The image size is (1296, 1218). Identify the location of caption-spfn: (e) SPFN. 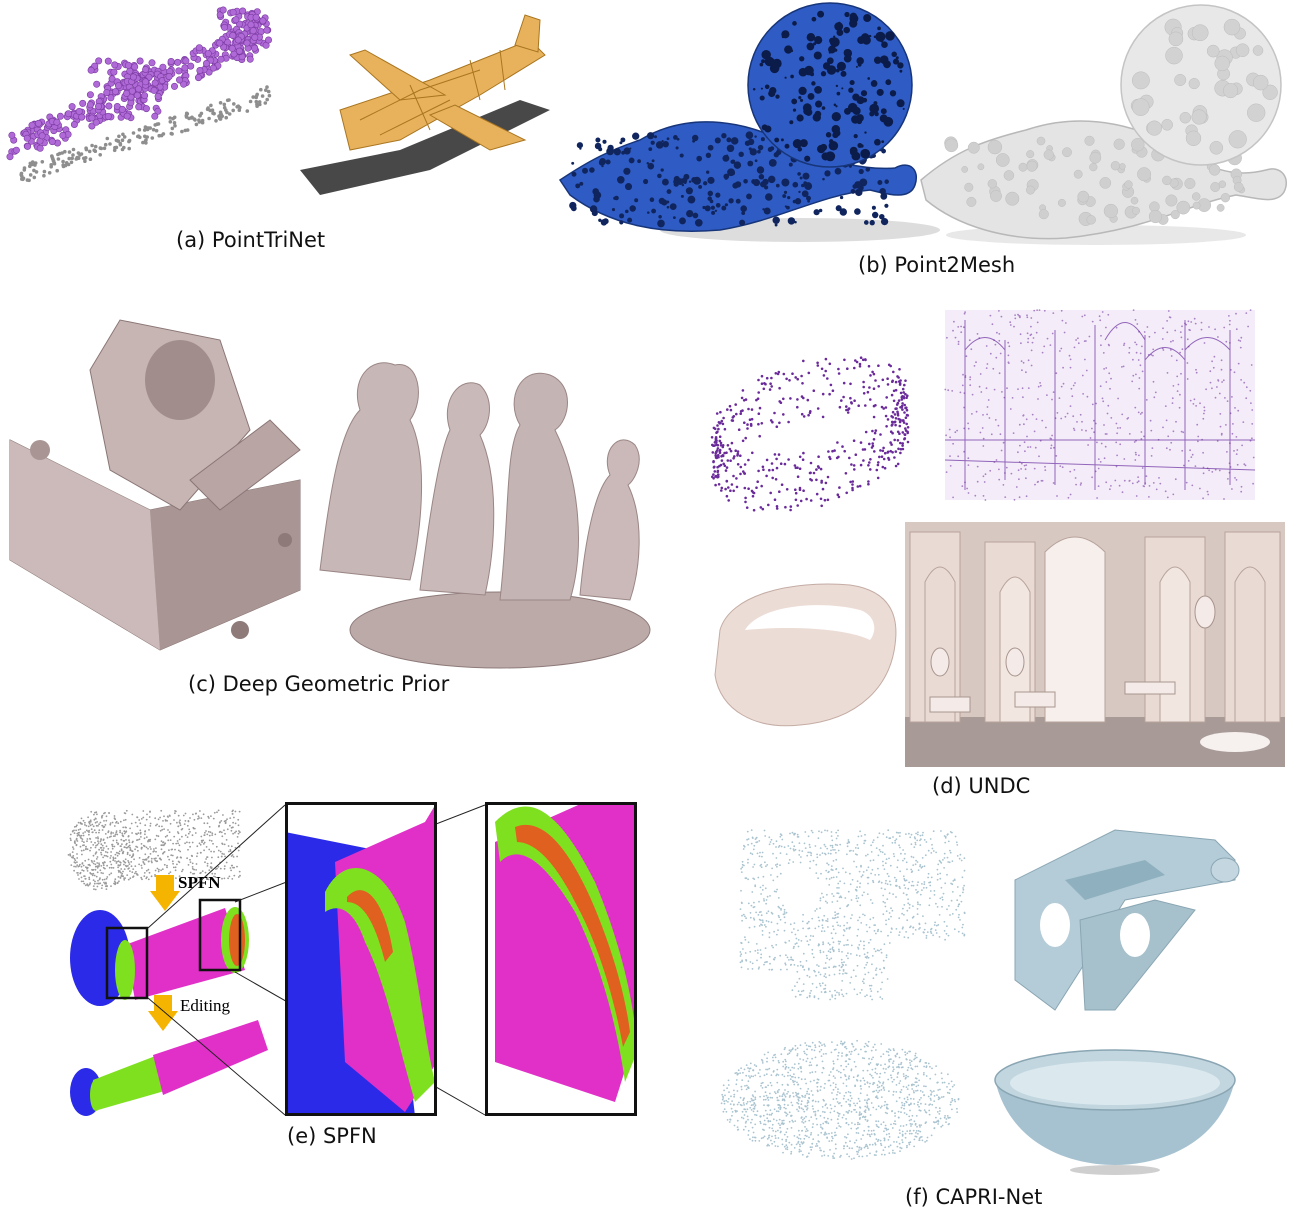
(332, 1136).